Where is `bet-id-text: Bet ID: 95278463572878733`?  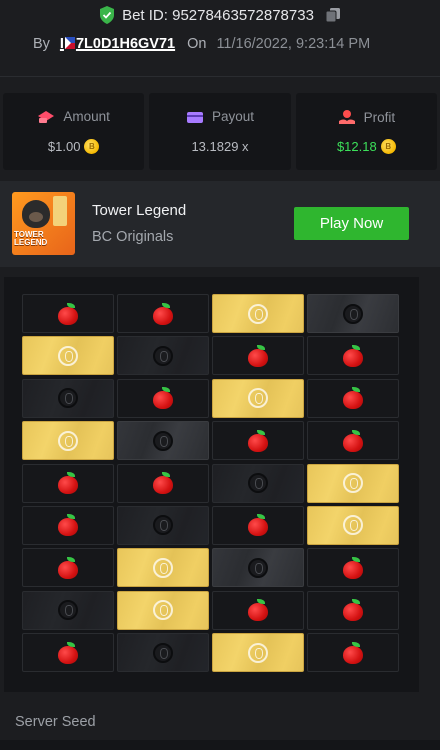
bet-id-text: Bet ID: 95278463572878733 is located at coordinates (218, 15).